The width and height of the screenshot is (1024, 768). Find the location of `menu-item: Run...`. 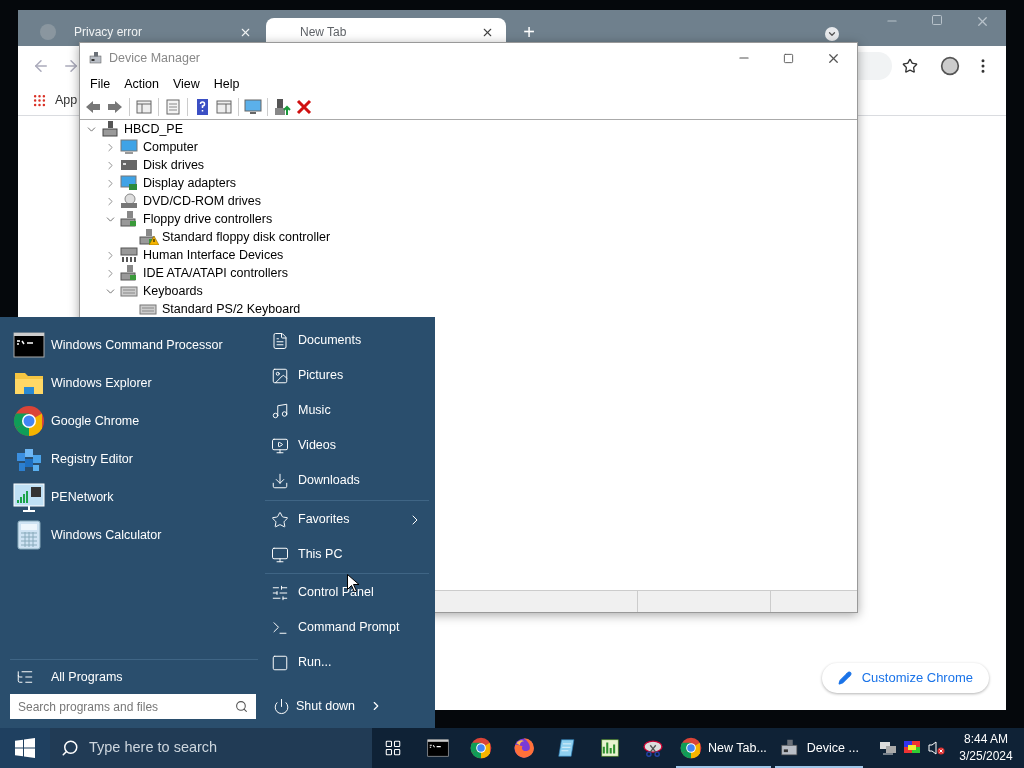

menu-item: Run... is located at coordinates (347, 662).